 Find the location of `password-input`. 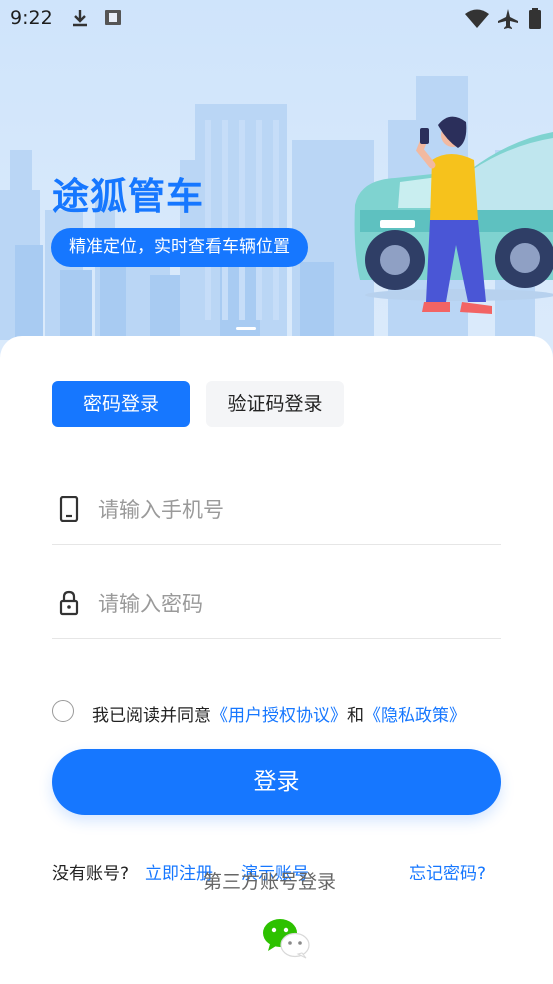

password-input is located at coordinates (288, 604).